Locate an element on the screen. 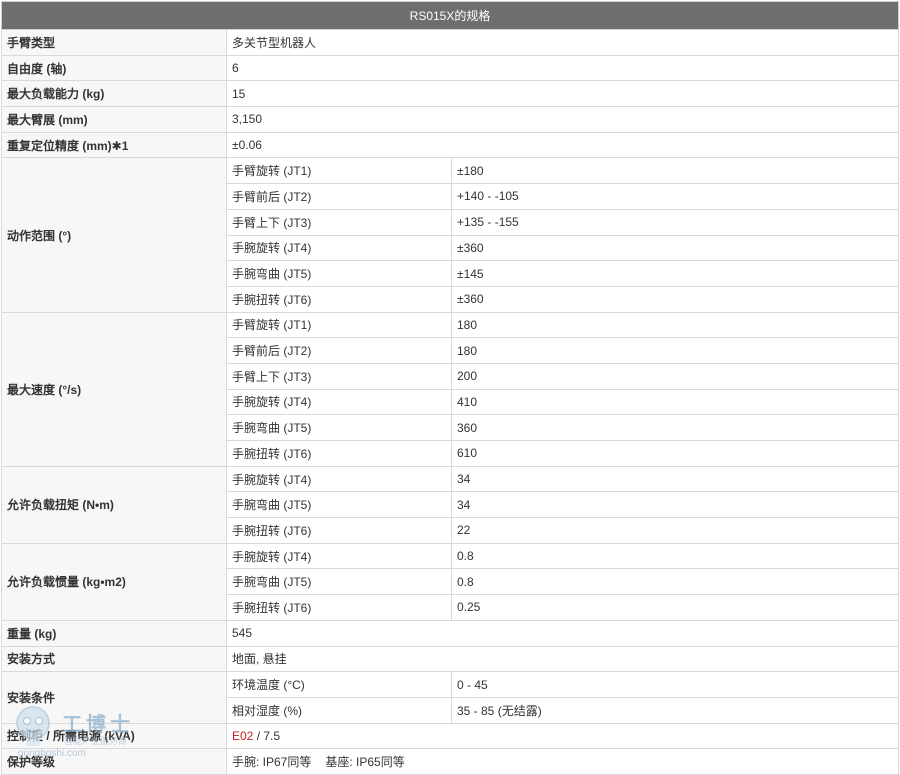 The image size is (900, 775). axis-value: +140 - -105 is located at coordinates (675, 196).